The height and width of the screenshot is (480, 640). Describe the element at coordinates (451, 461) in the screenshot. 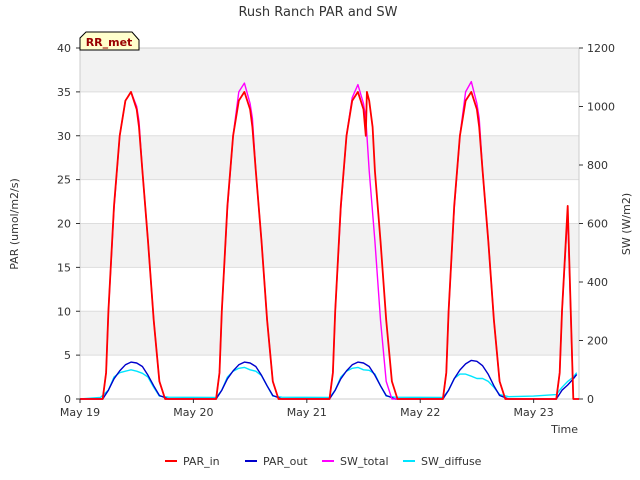

I see `legend-label-sw-diffuse: SW_diffuse` at that location.